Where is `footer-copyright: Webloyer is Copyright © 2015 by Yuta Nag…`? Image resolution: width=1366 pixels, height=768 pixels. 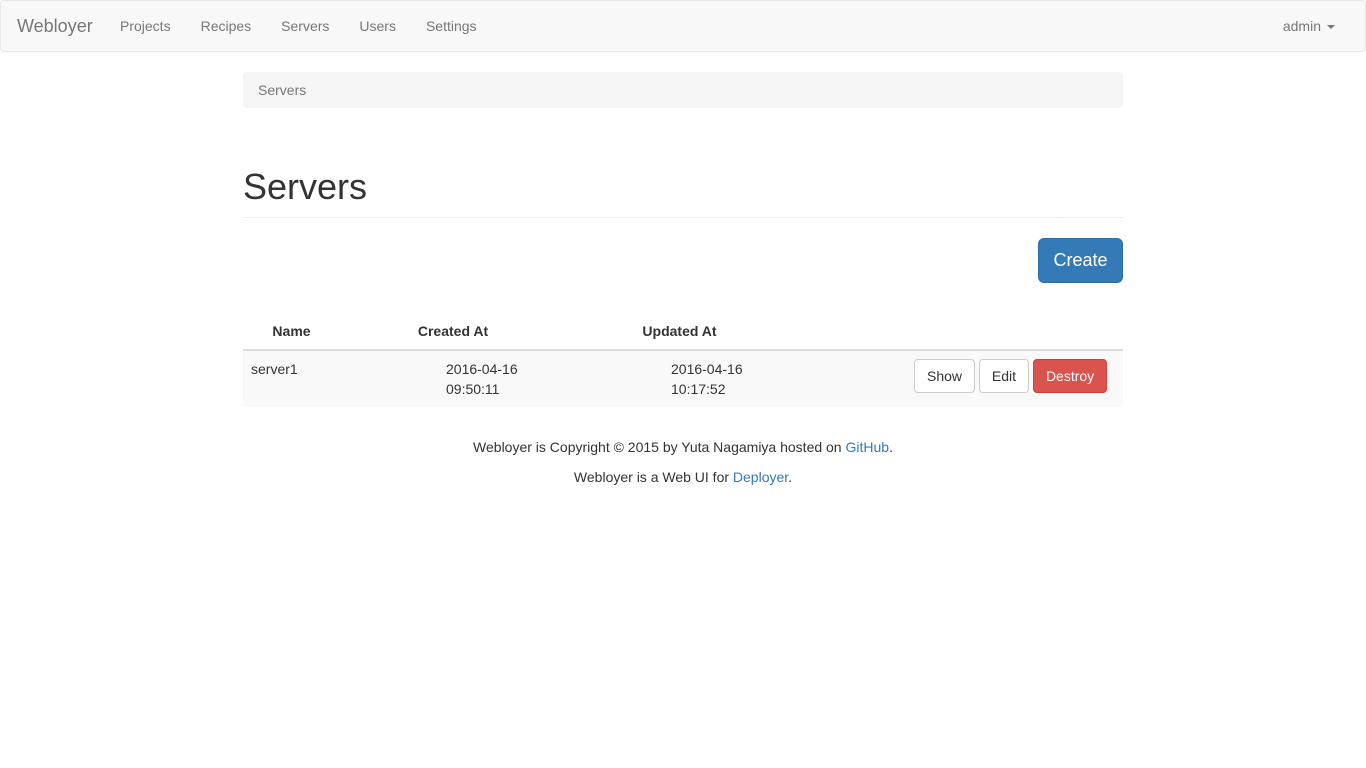 footer-copyright: Webloyer is Copyright © 2015 by Yuta Nag… is located at coordinates (659, 447).